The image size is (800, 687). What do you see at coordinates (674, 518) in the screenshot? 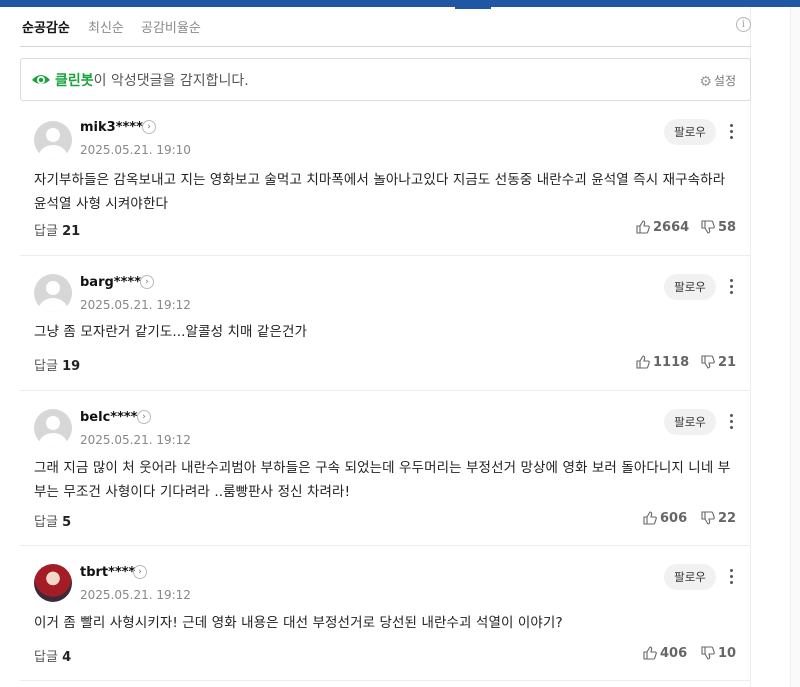
I see `like-count: 606` at bounding box center [674, 518].